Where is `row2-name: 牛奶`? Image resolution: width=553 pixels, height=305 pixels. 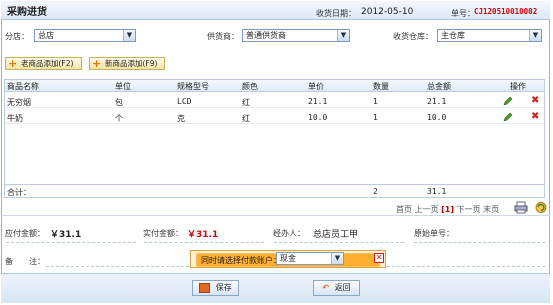
row2-name: 牛奶 is located at coordinates (15, 118).